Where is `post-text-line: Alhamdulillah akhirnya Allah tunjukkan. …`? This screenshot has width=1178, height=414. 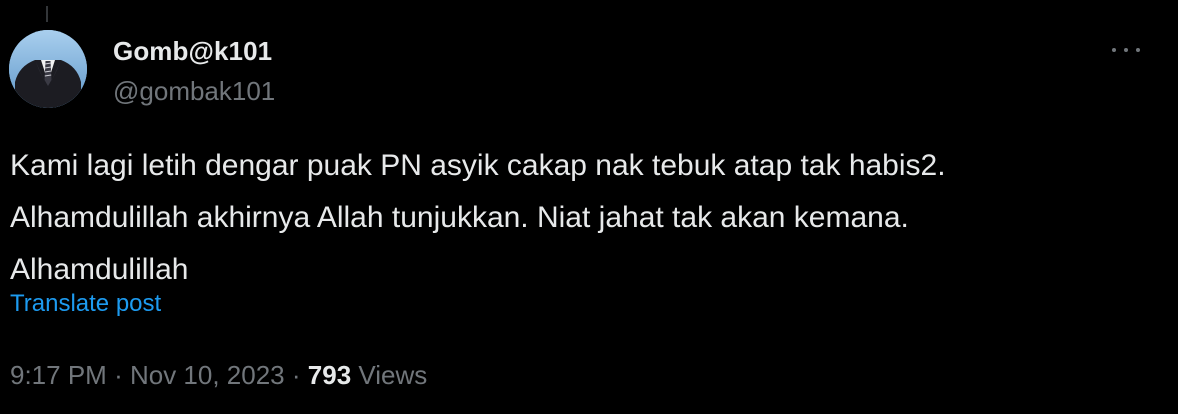
post-text-line: Alhamdulillah akhirnya Allah tunjukkan. … is located at coordinates (459, 217).